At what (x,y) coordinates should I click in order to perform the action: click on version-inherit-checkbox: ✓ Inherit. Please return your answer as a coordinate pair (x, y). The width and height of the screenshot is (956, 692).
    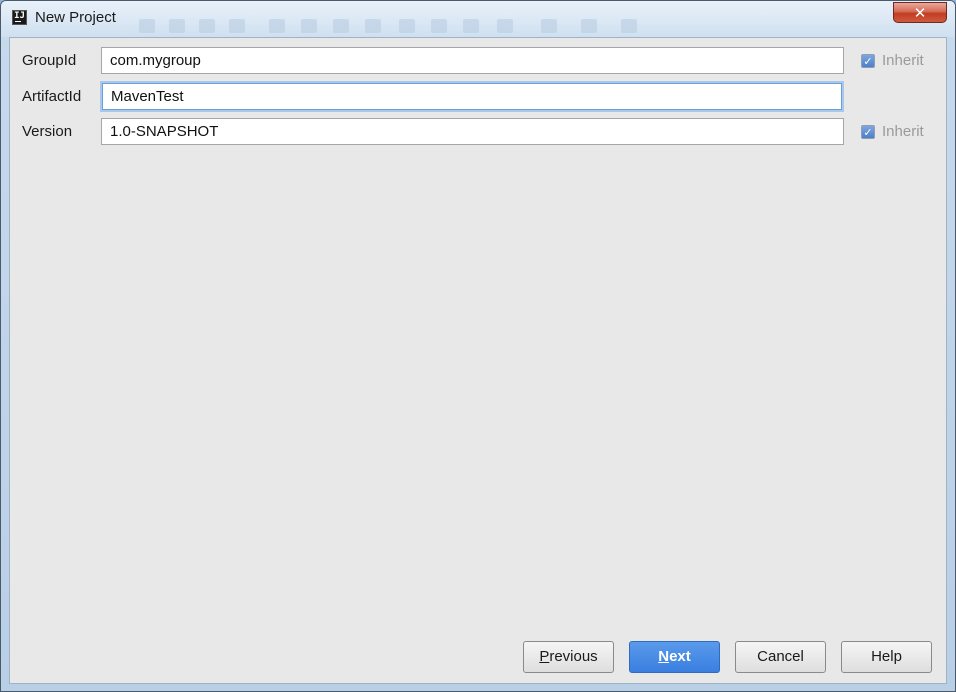
    Looking at the image, I should click on (892, 131).